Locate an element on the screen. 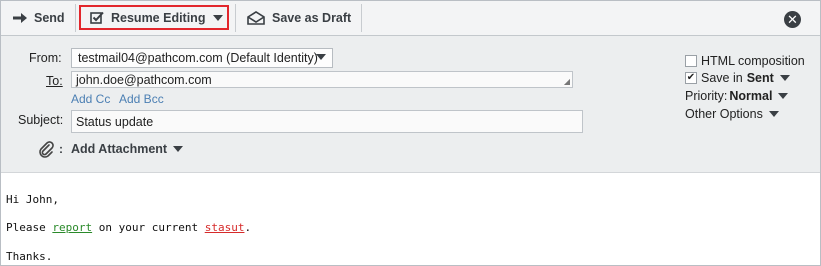 Image resolution: width=821 pixels, height=266 pixels. spell-suggestion-word: report is located at coordinates (72, 227).